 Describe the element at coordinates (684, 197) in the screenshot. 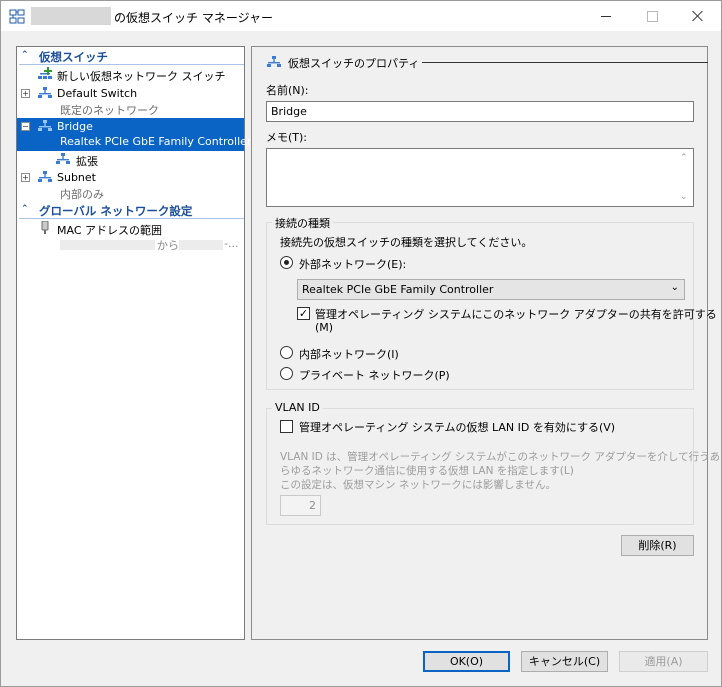

I see `scroll-down-icon: ⌄` at that location.